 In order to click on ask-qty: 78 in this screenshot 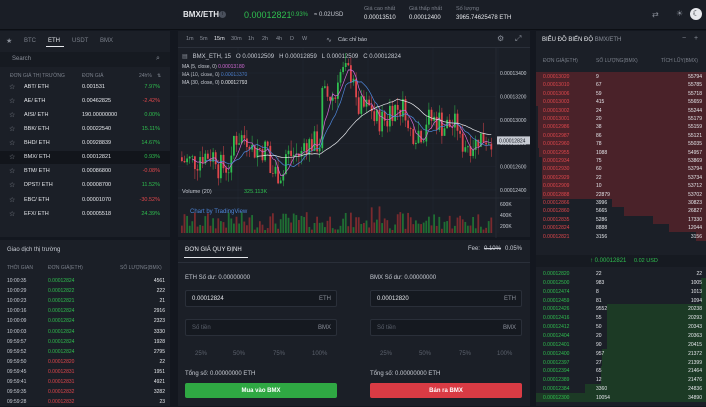, I will do `click(599, 144)`.